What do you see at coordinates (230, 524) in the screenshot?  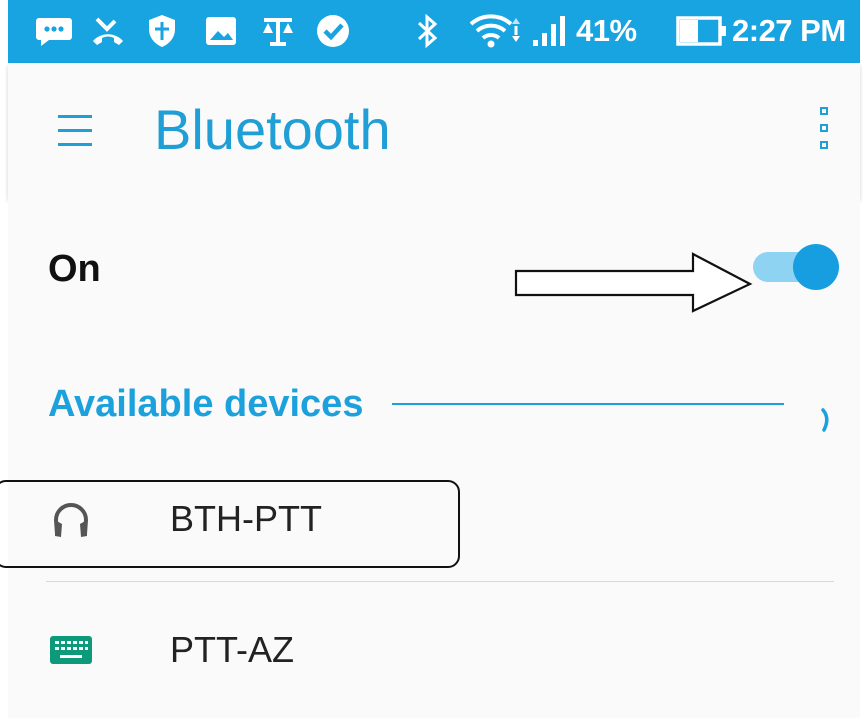 I see `annotation-highlight-box` at bounding box center [230, 524].